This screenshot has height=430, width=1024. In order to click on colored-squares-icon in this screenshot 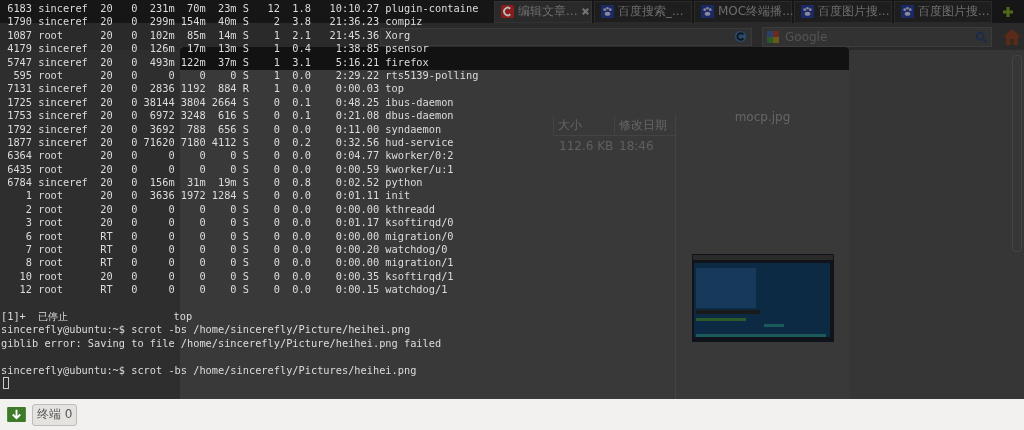, I will do `click(773, 36)`.